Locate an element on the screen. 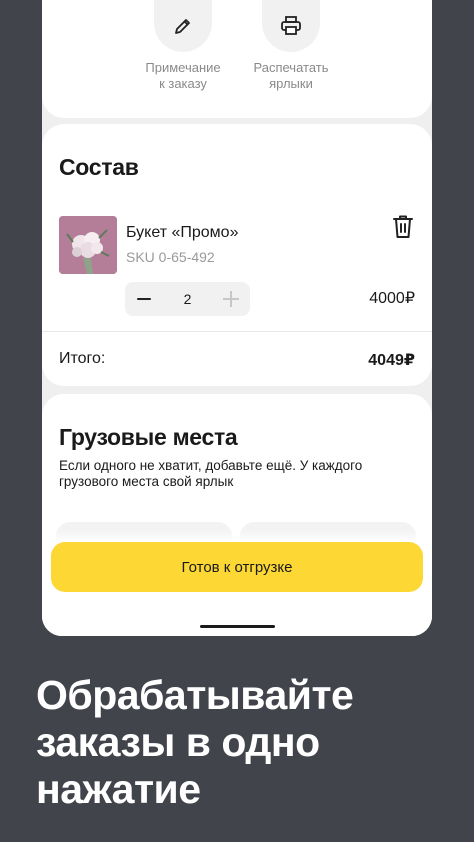  print-labels-button is located at coordinates (291, 26).